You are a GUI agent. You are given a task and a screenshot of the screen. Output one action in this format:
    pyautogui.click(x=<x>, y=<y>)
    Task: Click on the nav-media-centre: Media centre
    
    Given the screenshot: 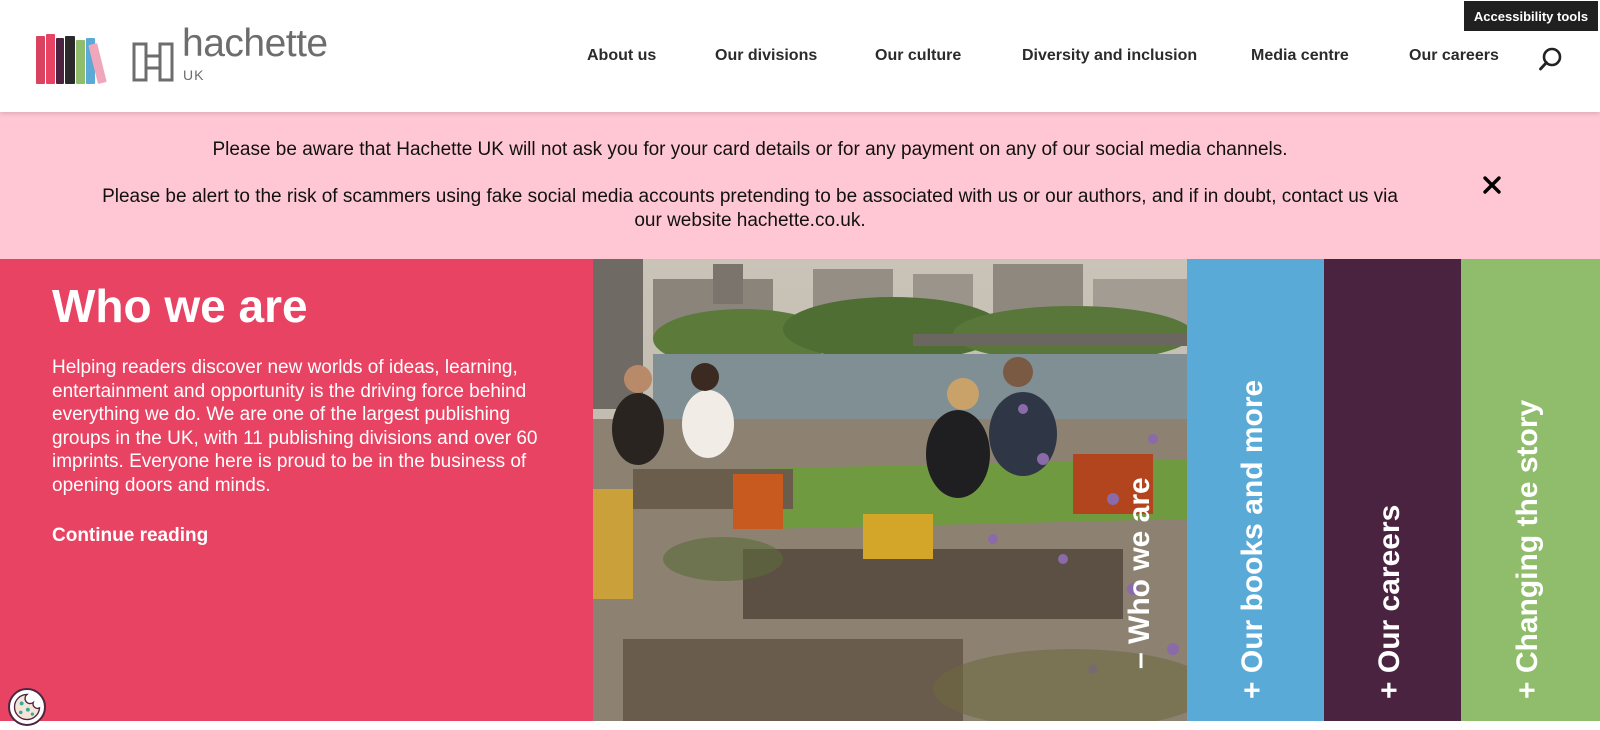 What is the action you would take?
    pyautogui.click(x=1300, y=56)
    